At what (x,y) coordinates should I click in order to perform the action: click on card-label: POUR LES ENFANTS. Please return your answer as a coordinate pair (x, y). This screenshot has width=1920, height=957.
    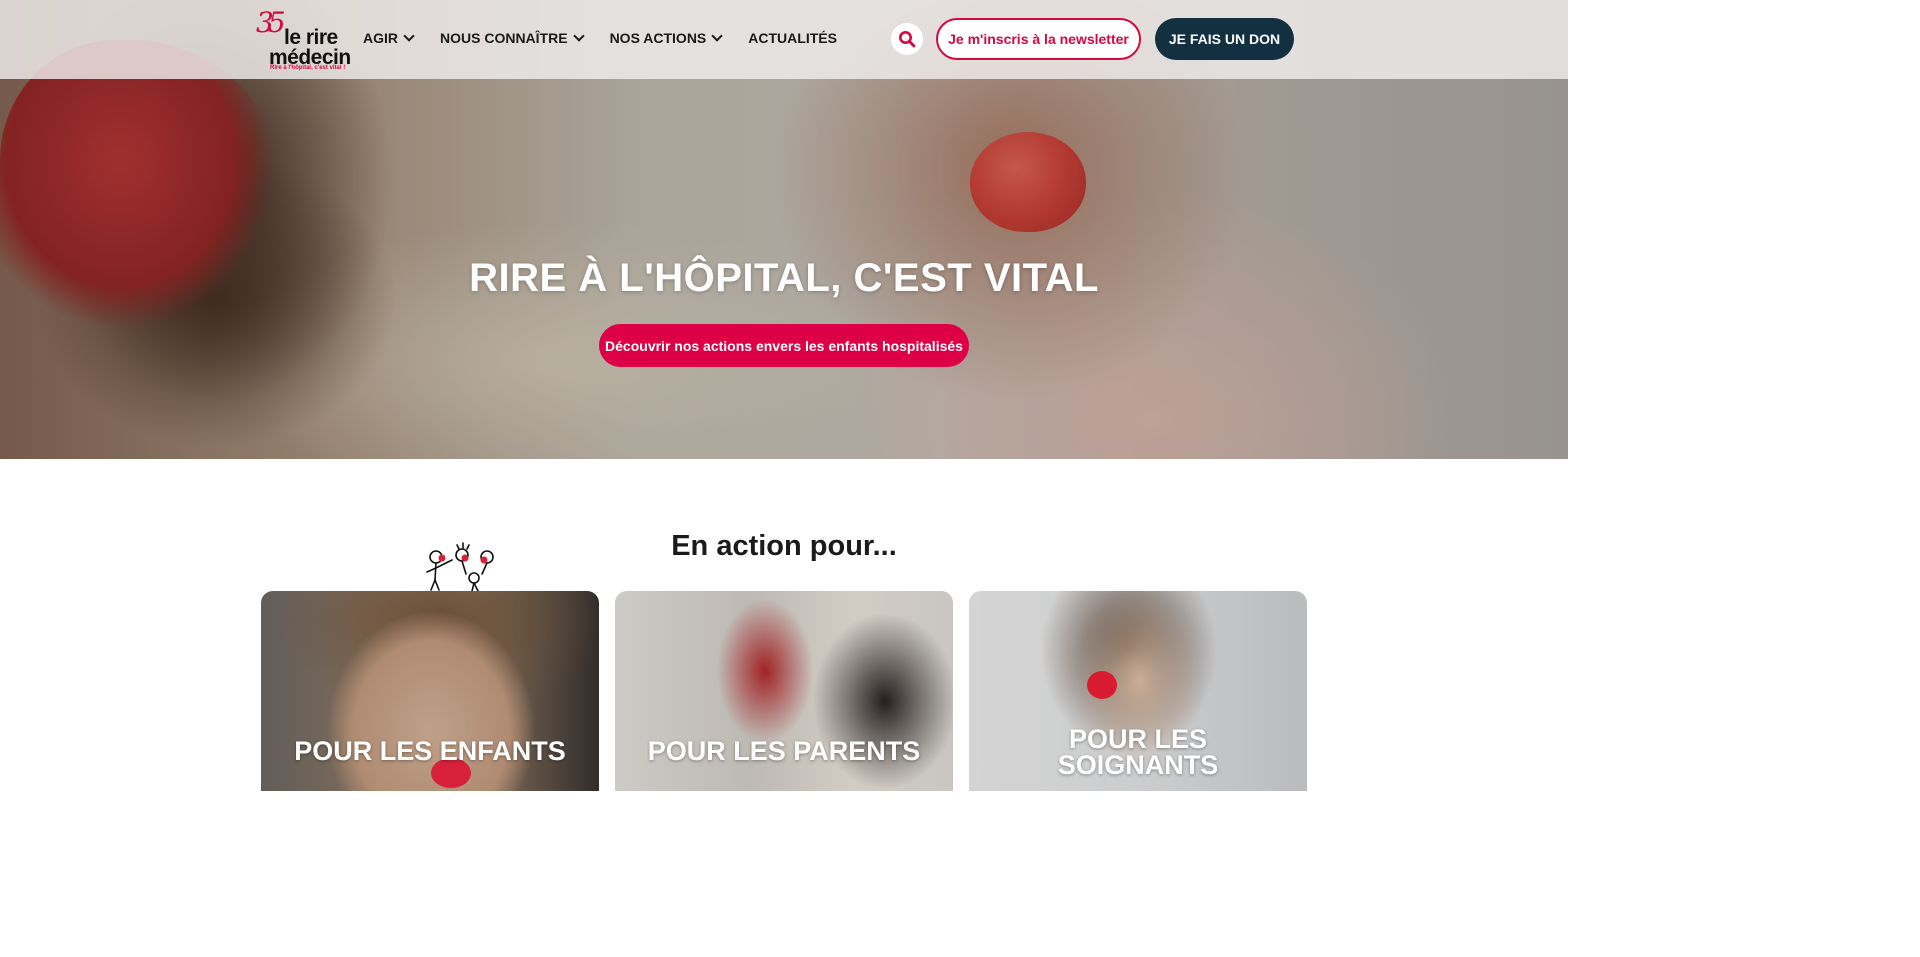
    Looking at the image, I should click on (430, 751).